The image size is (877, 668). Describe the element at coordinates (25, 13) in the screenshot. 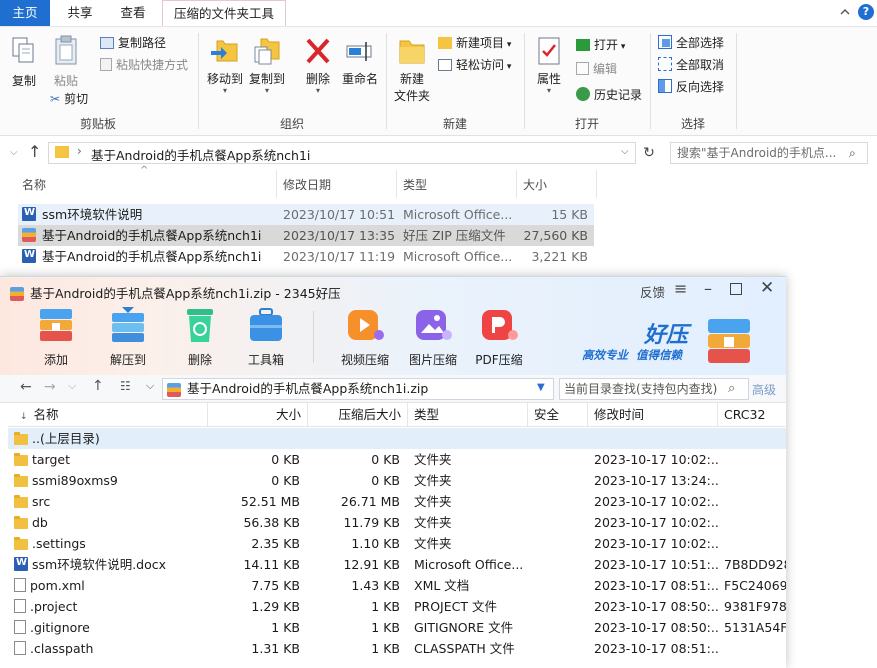

I see `tab-home: 主页` at that location.